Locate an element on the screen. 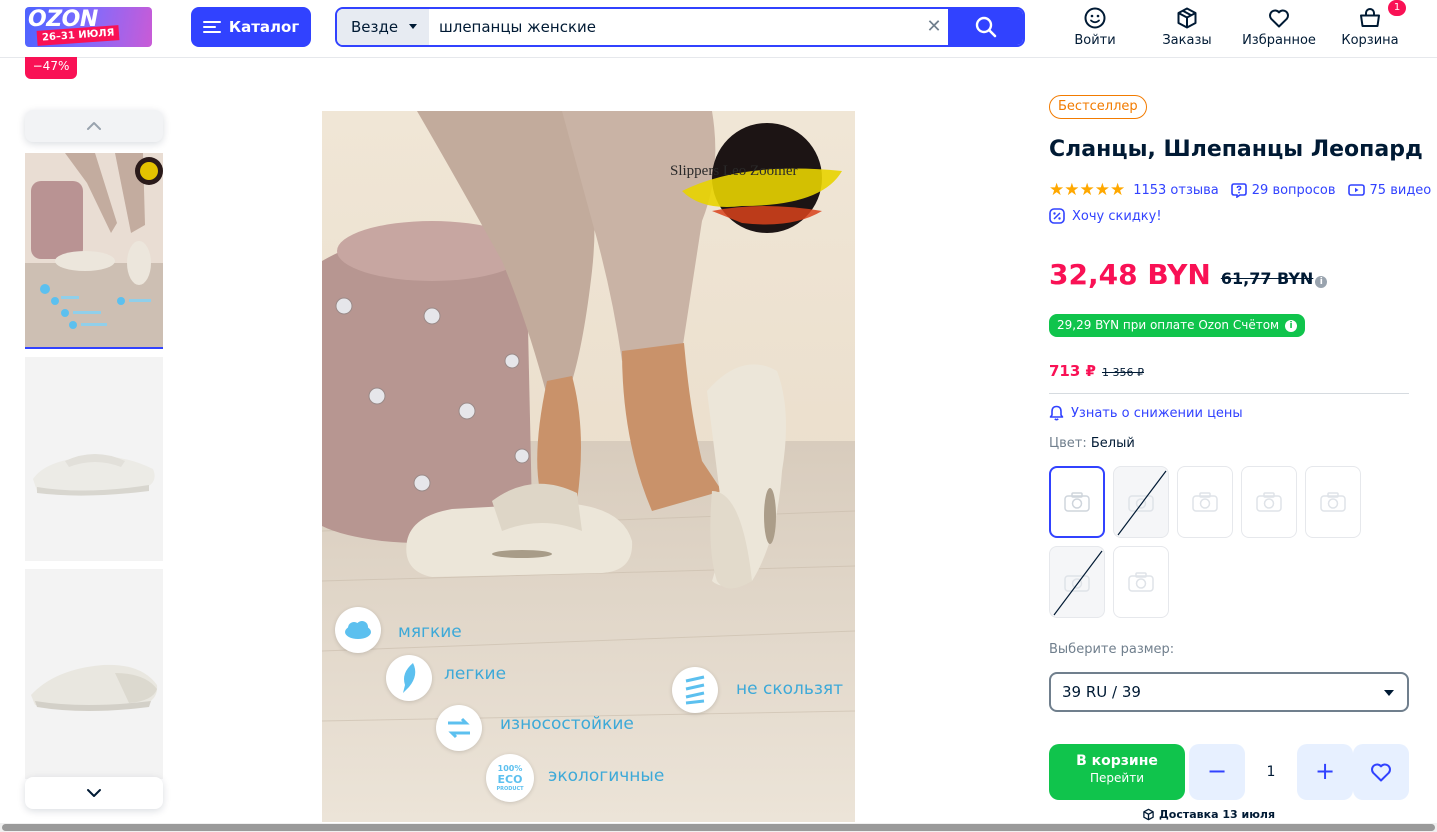 This screenshot has height=832, width=1437. horizontal-scrollbar is located at coordinates (718, 827).